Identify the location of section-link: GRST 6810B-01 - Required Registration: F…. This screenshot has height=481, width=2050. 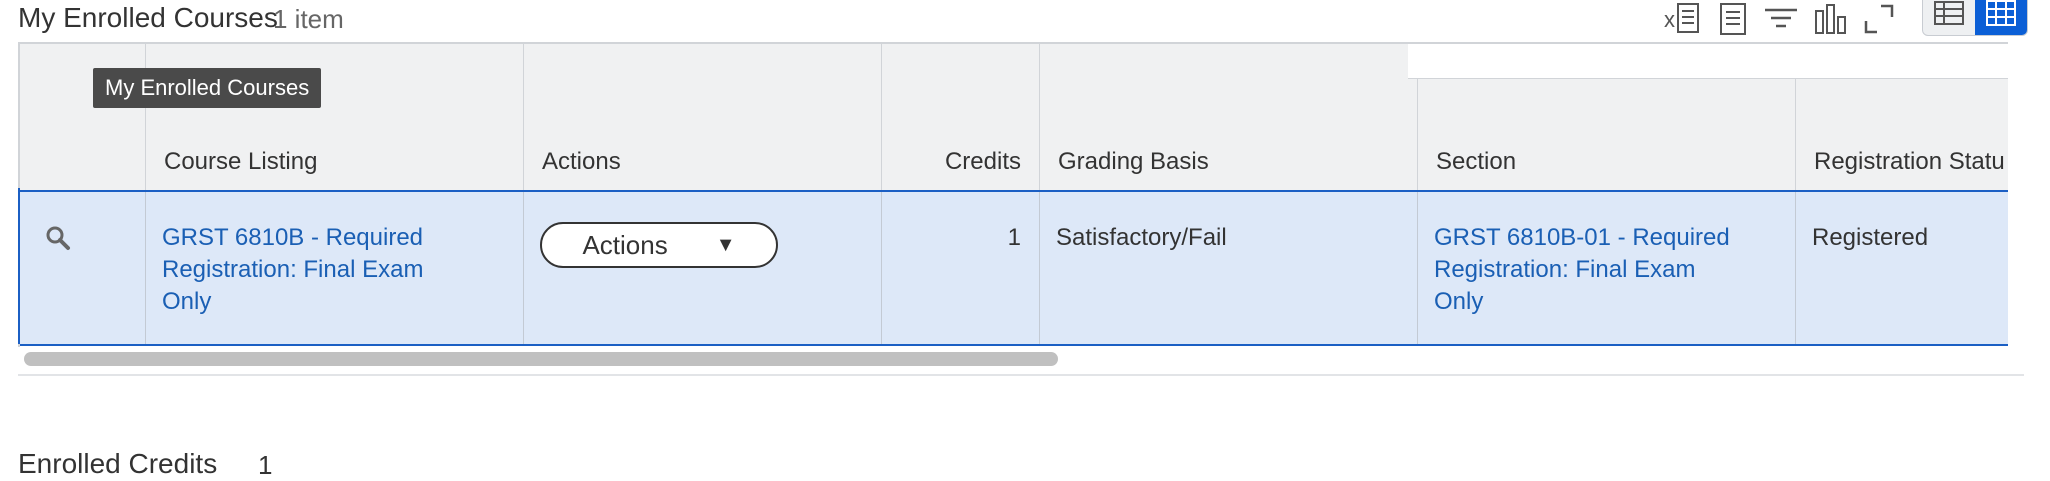
(1582, 270).